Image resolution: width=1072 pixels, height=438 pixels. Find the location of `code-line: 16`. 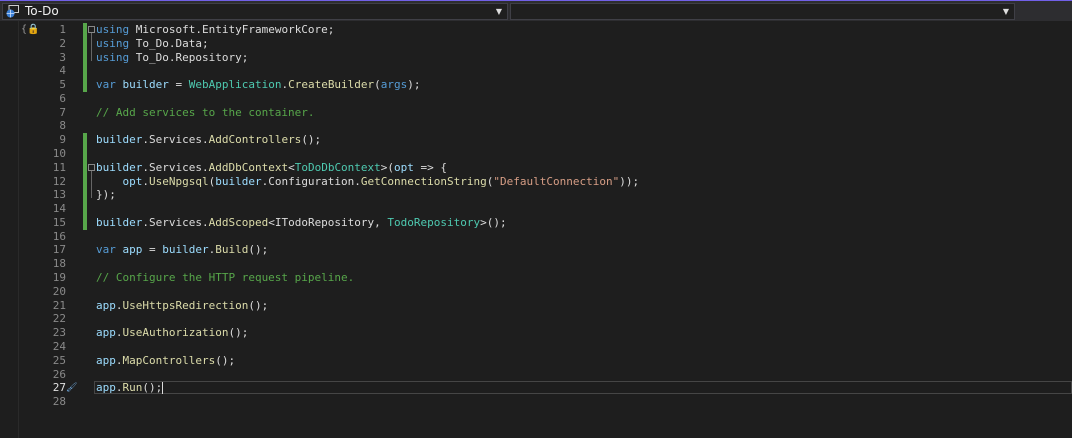

code-line: 16 is located at coordinates (536, 237).